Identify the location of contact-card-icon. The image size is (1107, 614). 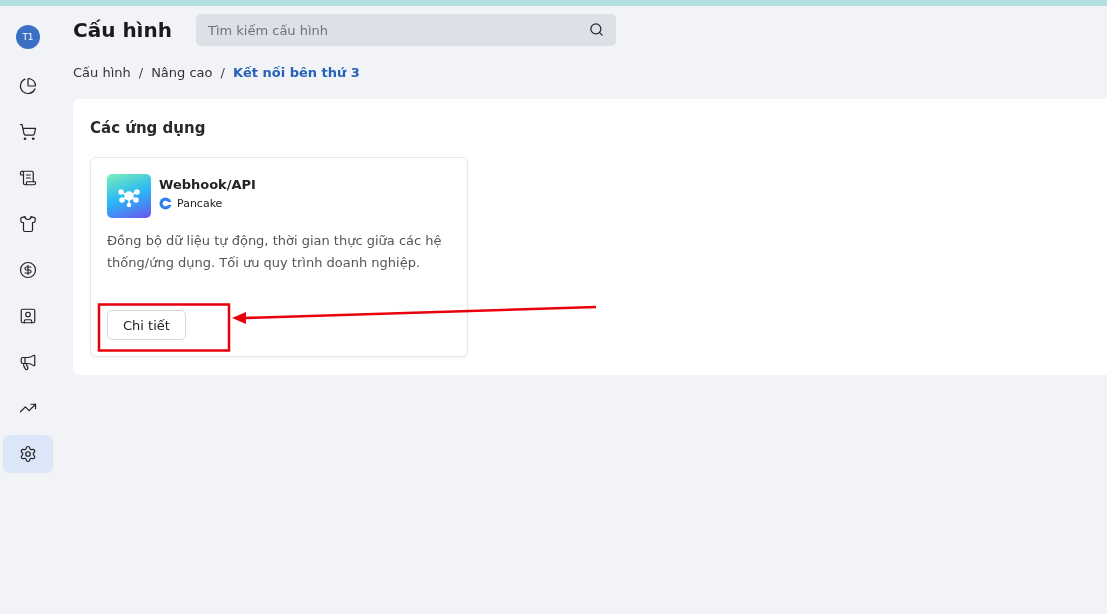
(28, 316).